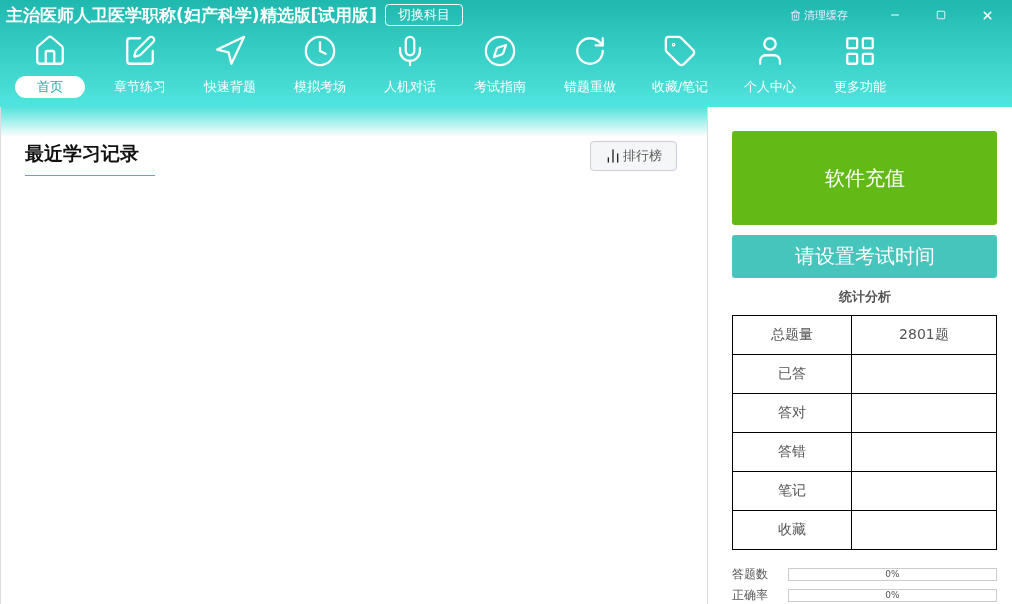 The width and height of the screenshot is (1012, 604). Describe the element at coordinates (792, 413) in the screenshot. I see `table-cell: 答对` at that location.